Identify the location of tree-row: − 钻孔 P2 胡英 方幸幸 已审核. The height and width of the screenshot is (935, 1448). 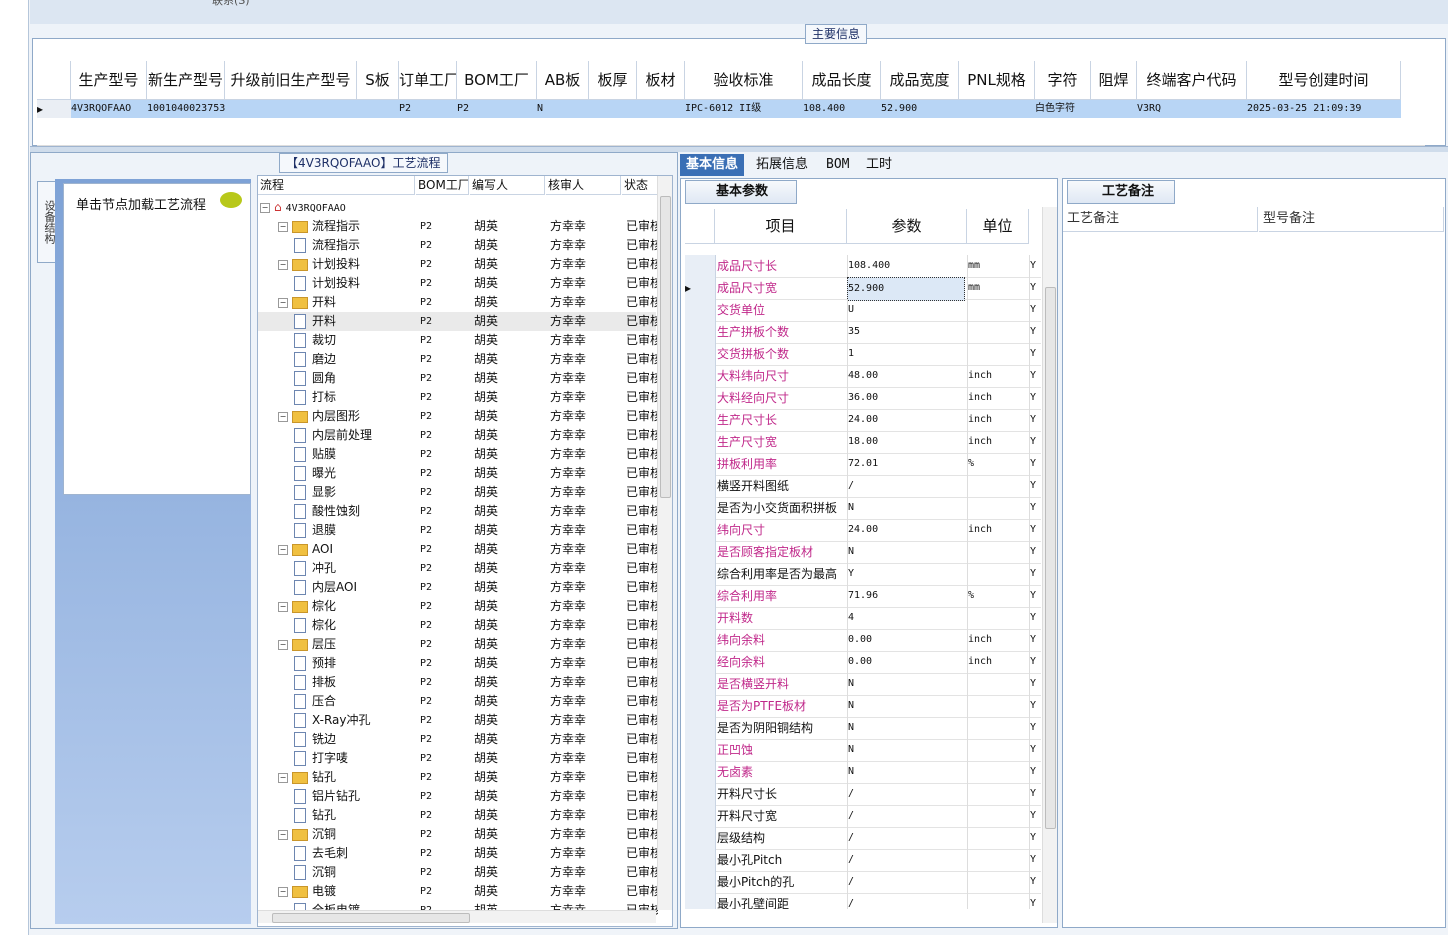
(458, 777).